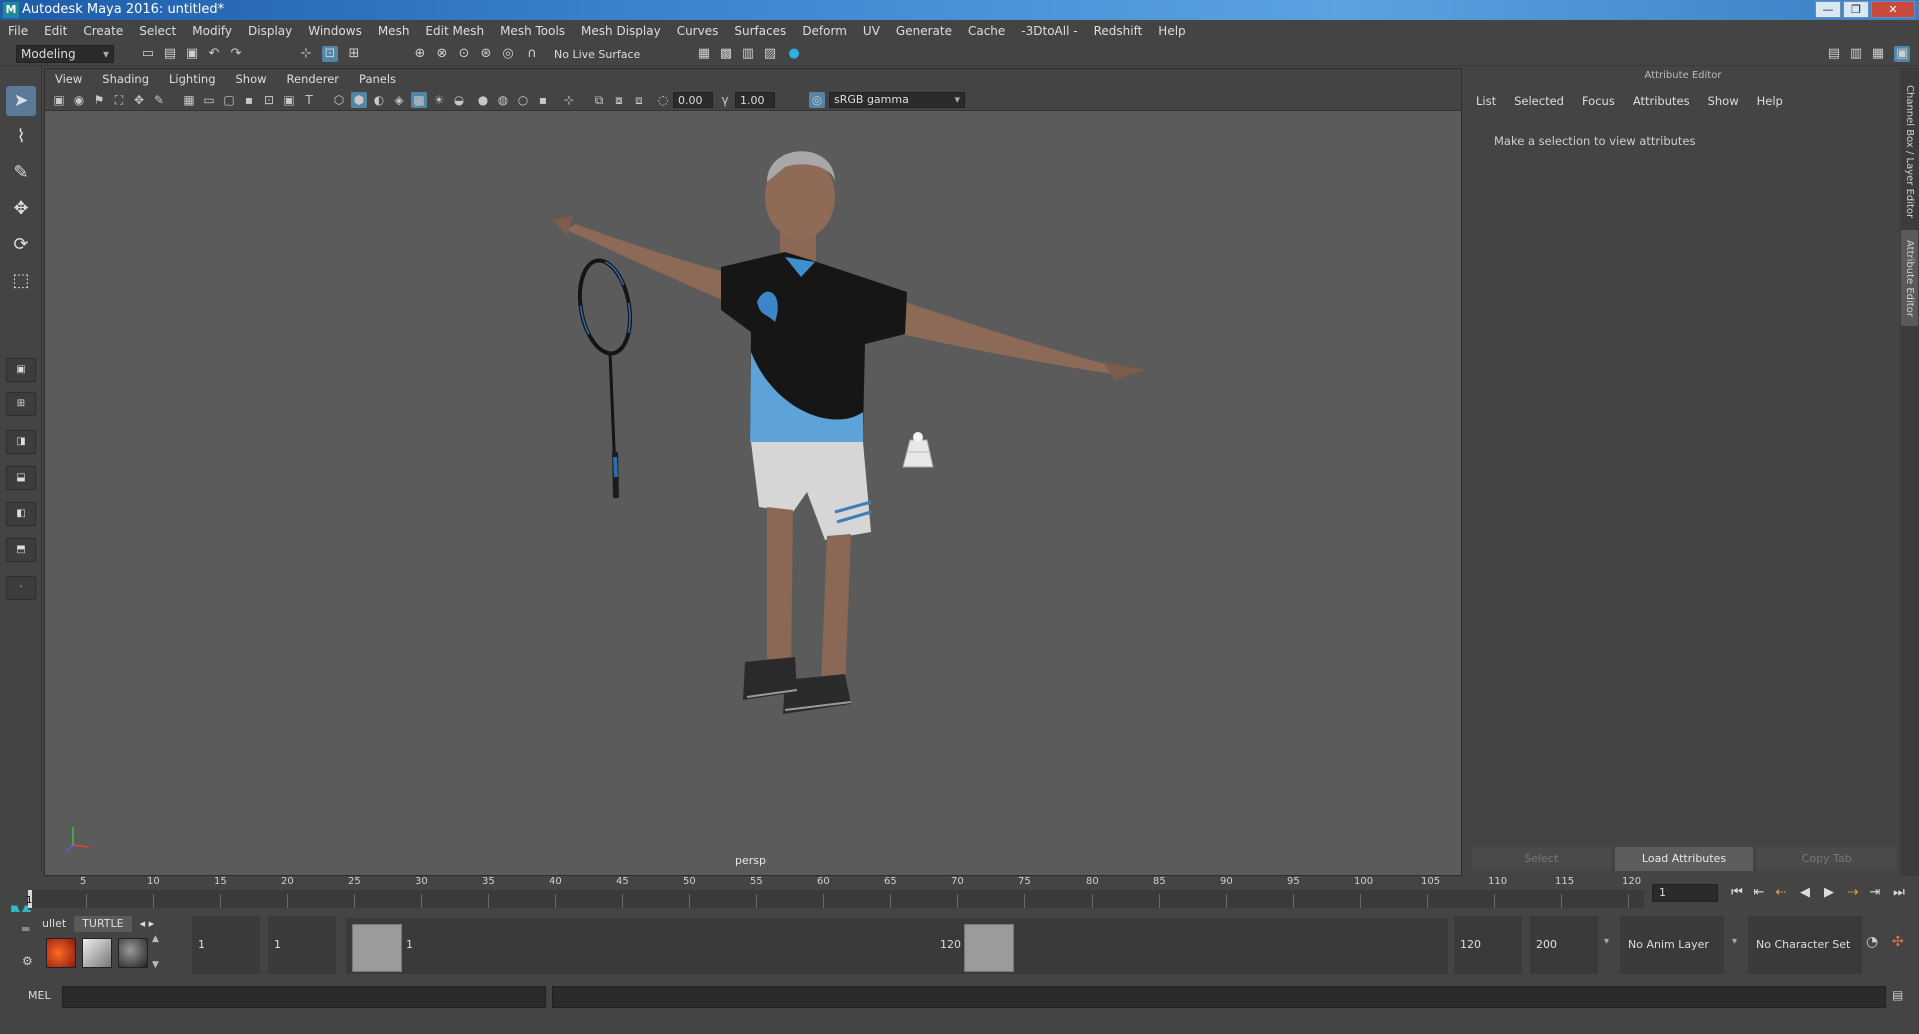 This screenshot has height=1034, width=1919. What do you see at coordinates (155, 939) in the screenshot?
I see `shelf-up-icon: ▲` at bounding box center [155, 939].